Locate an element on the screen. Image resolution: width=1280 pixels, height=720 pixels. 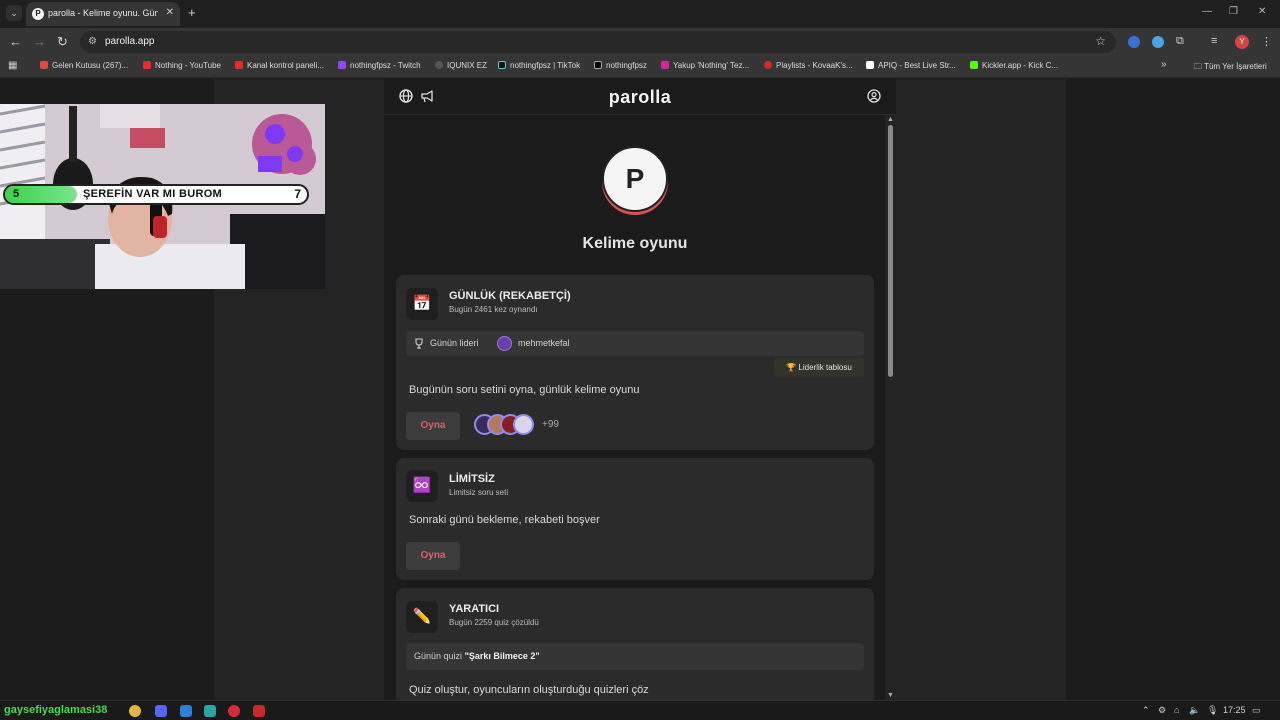
bookmark-youtube: Nothing - YouTube is located at coordinates (182, 65).